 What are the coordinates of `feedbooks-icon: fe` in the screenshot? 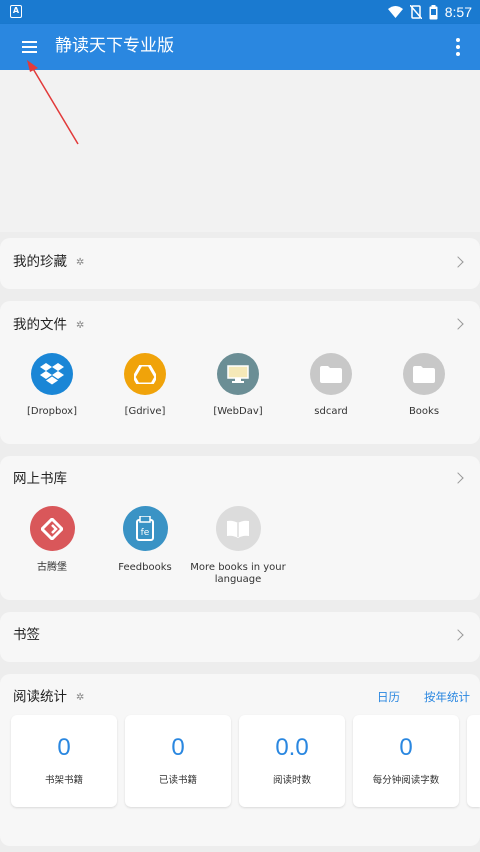 It's located at (145, 528).